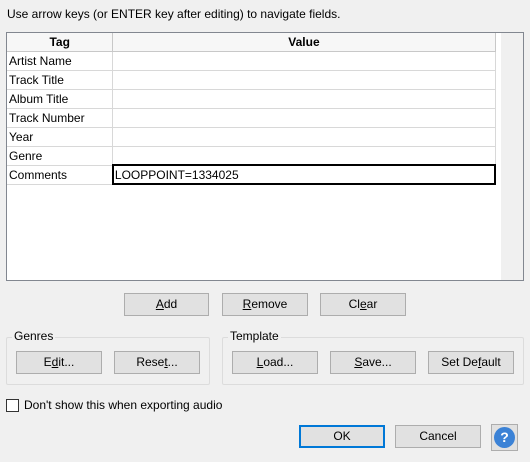 The width and height of the screenshot is (530, 462). Describe the element at coordinates (304, 174) in the screenshot. I see `comments-value-editor: LOOPPOINT=1334025` at that location.